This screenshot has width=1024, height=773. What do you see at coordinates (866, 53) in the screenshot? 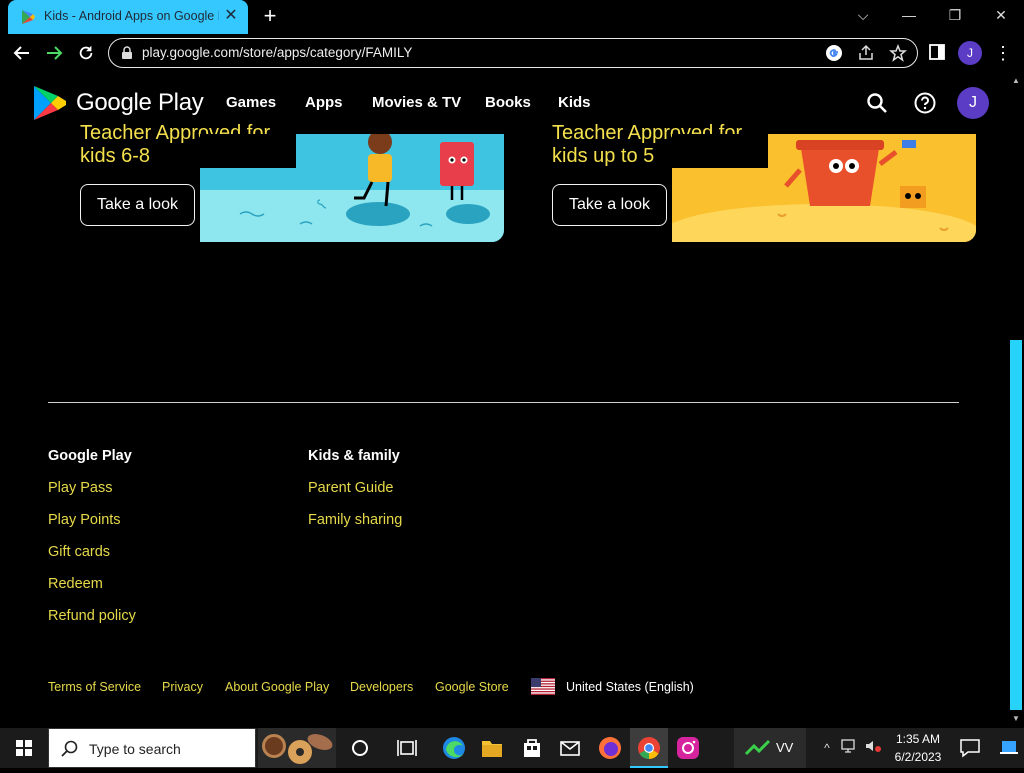
I see `share-icon` at bounding box center [866, 53].